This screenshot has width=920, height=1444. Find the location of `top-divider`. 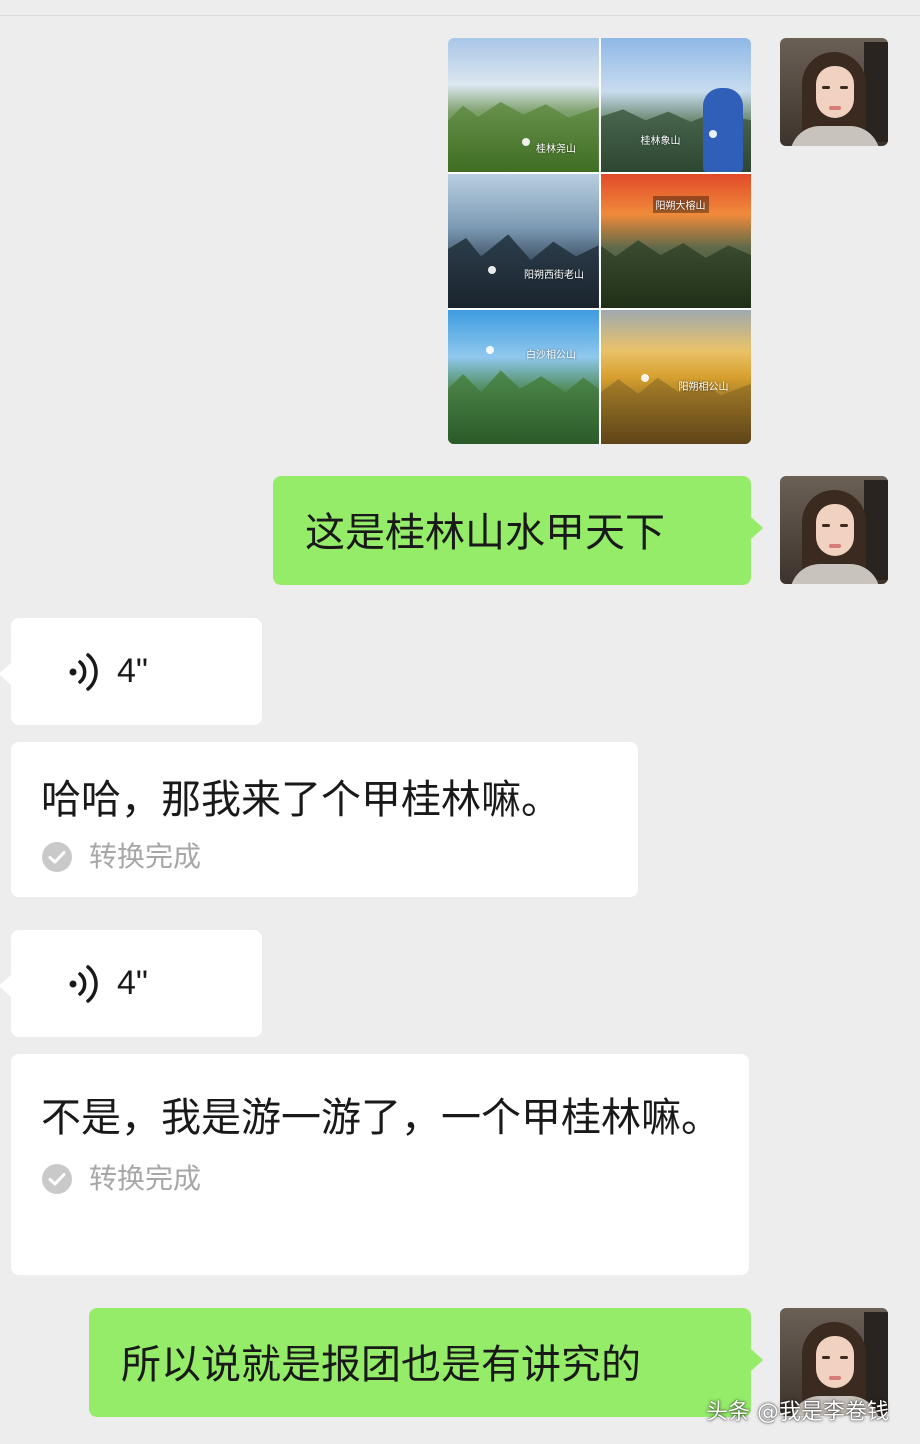

top-divider is located at coordinates (460, 8).